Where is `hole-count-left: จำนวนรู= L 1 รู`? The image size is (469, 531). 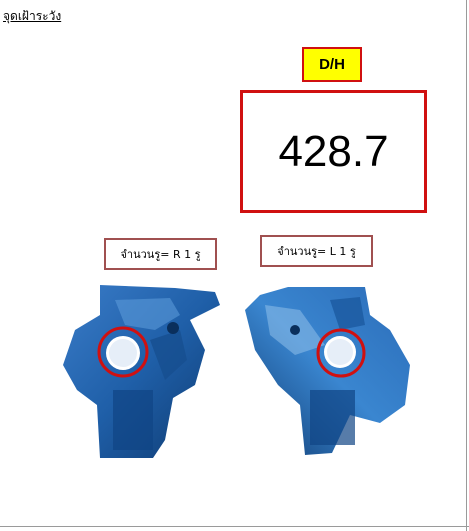
hole-count-left: จำนวนรู= L 1 รู is located at coordinates (316, 251).